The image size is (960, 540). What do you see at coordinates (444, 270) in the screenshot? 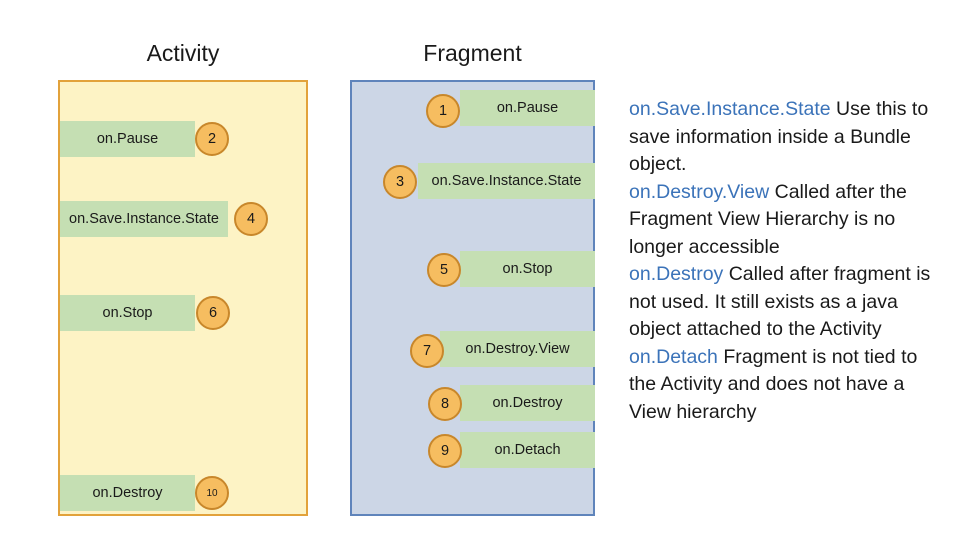
I see `step-number-5: 5` at bounding box center [444, 270].